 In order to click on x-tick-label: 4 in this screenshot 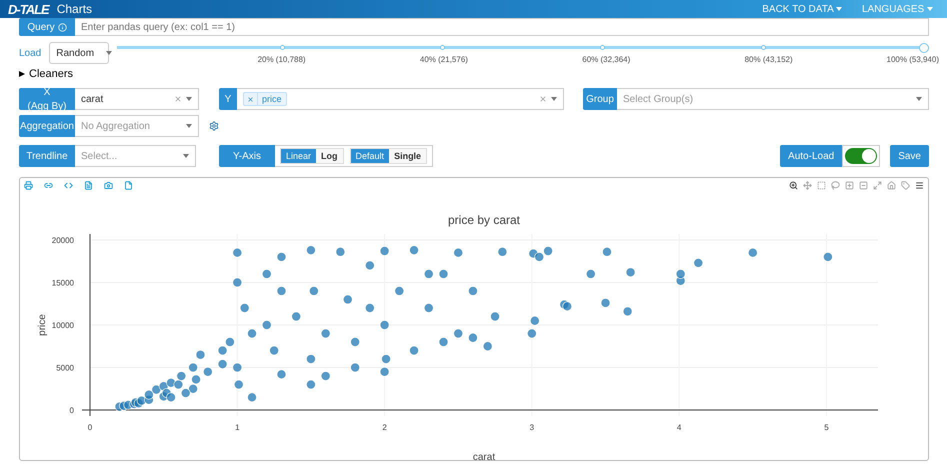, I will do `click(679, 427)`.